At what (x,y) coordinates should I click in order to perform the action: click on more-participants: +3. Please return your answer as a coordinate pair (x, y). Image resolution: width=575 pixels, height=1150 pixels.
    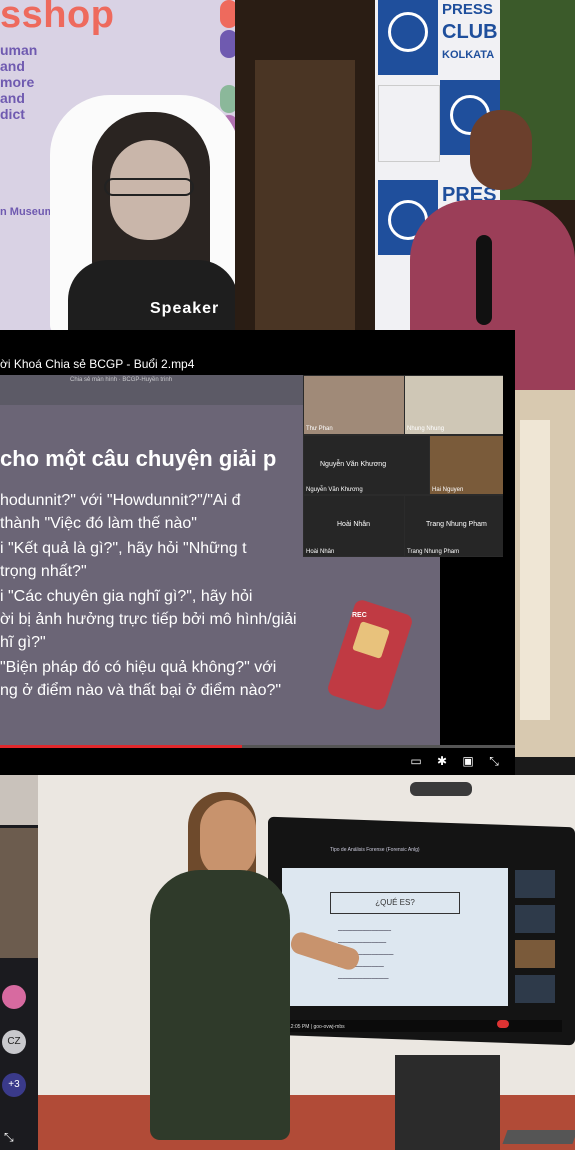
    Looking at the image, I should click on (14, 1085).